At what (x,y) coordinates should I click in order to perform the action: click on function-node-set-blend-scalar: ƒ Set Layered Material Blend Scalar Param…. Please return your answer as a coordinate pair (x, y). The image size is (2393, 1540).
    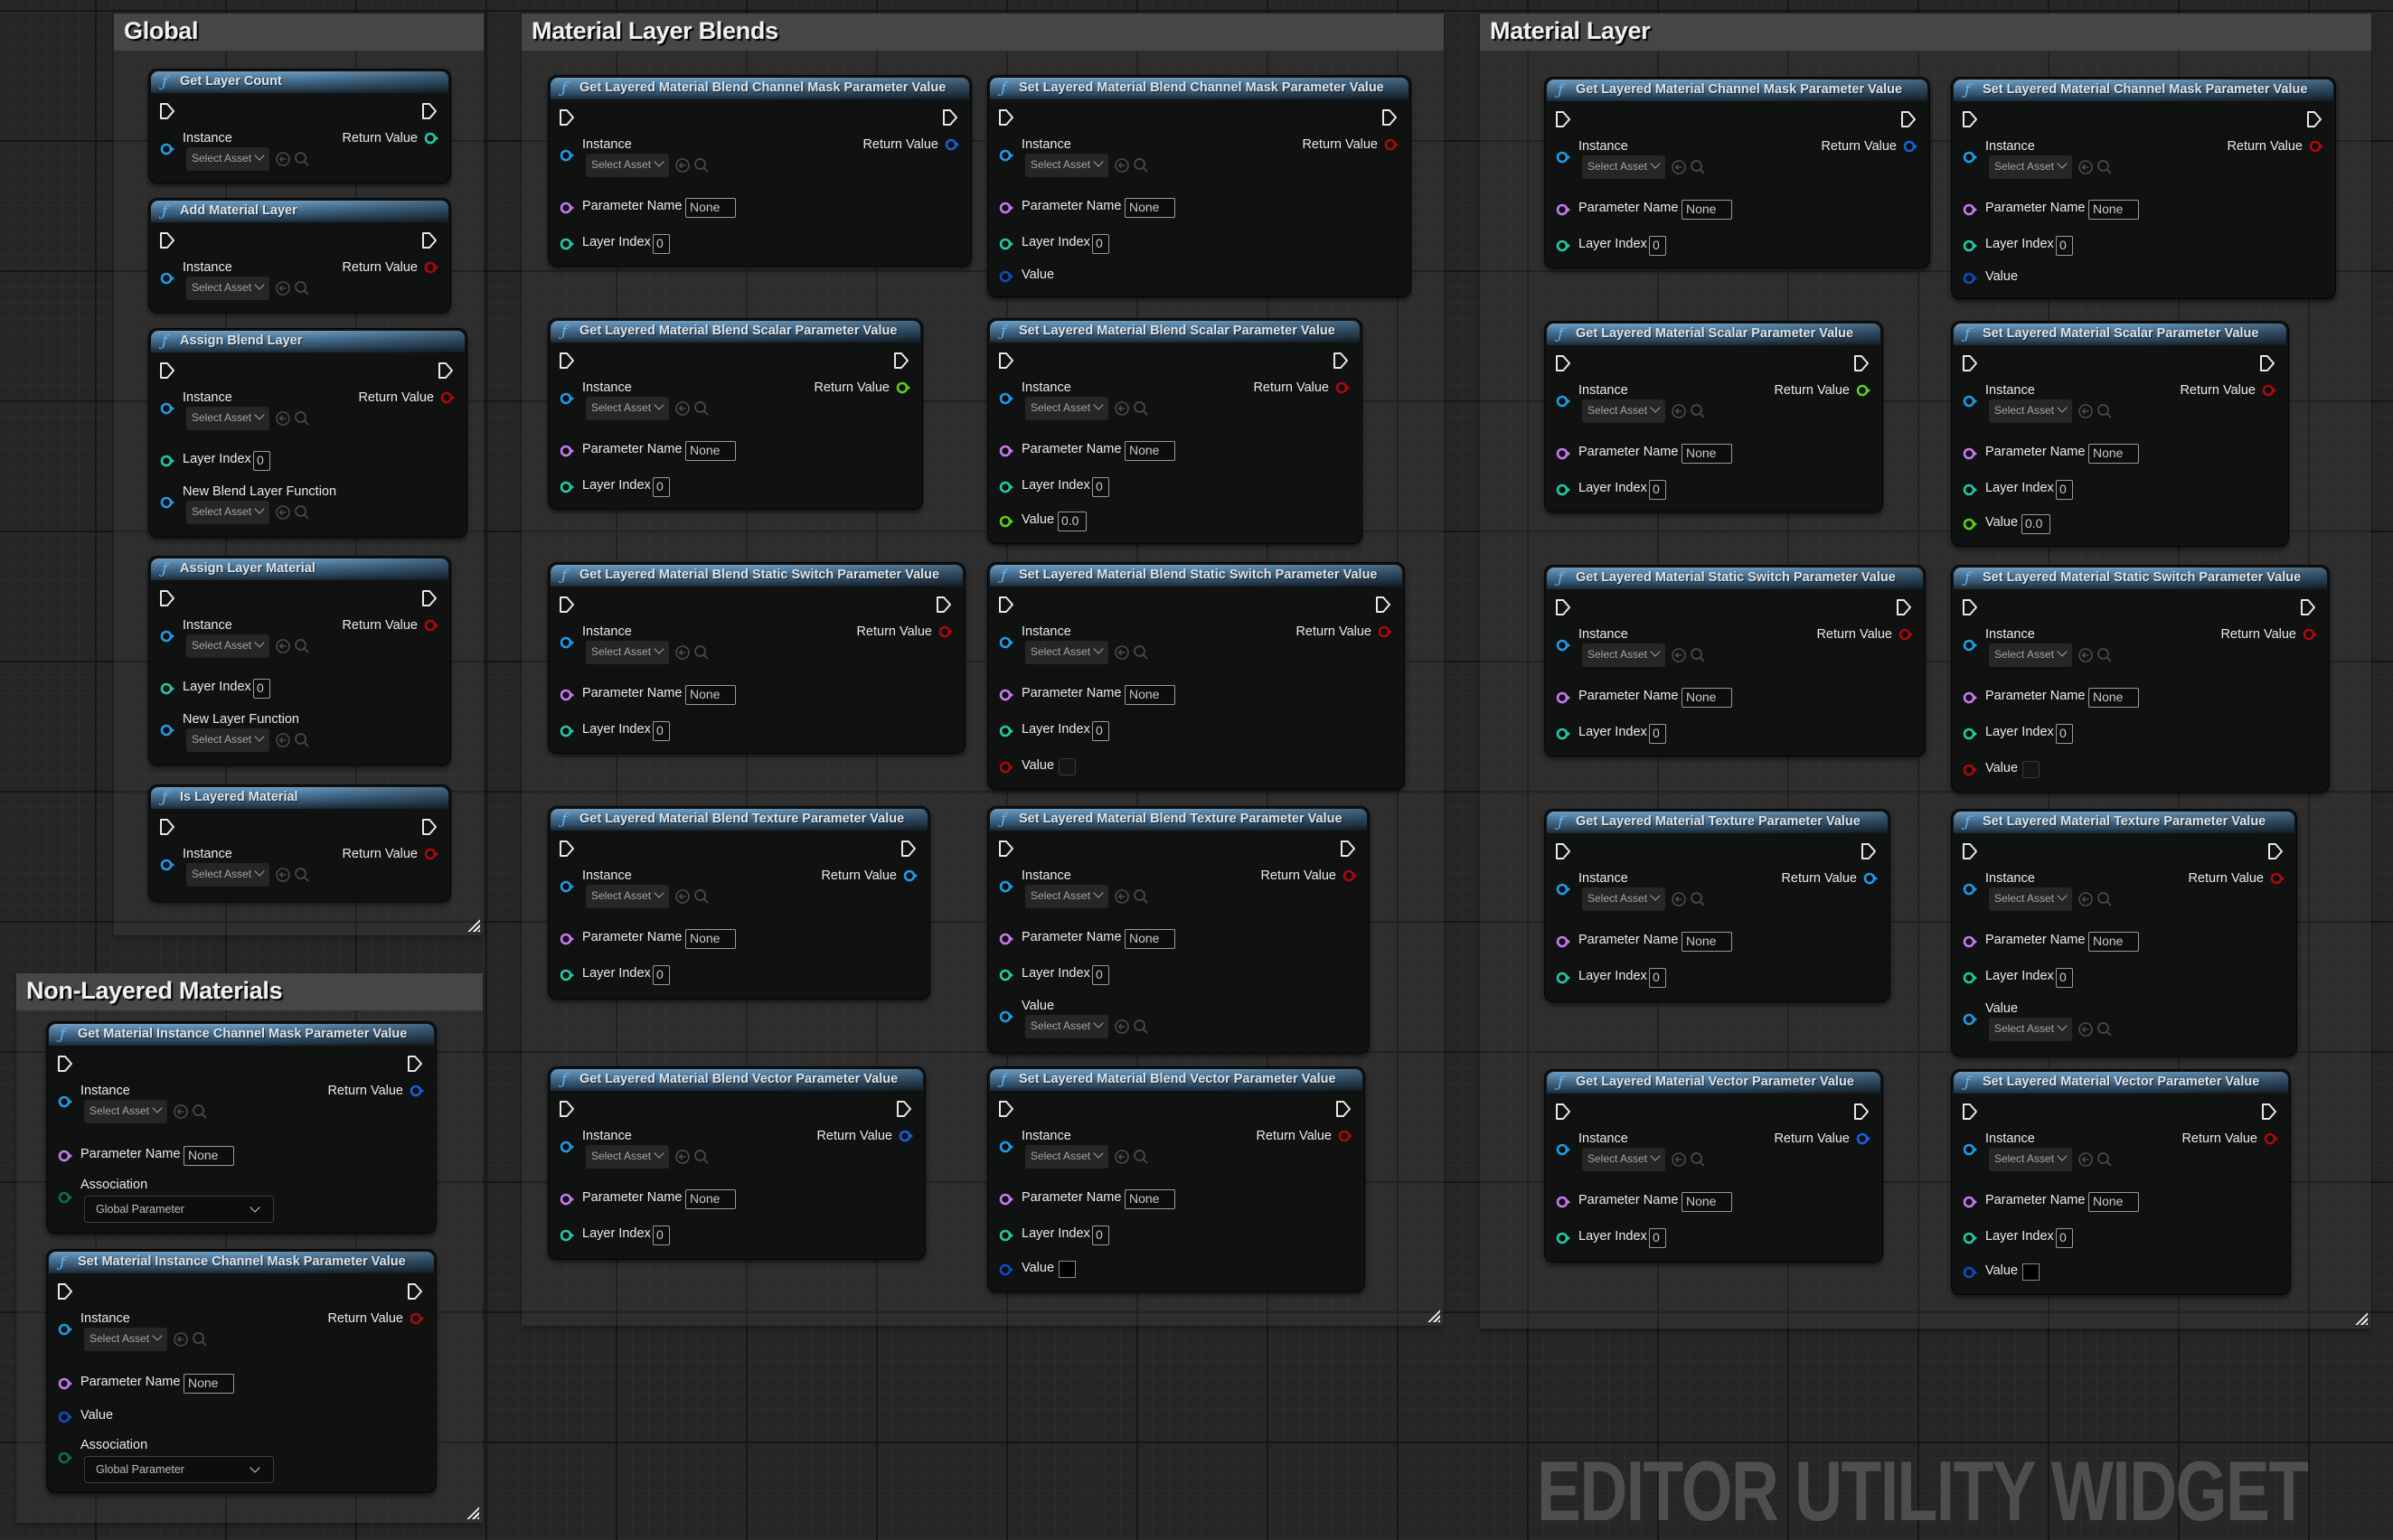
    Looking at the image, I should click on (1175, 431).